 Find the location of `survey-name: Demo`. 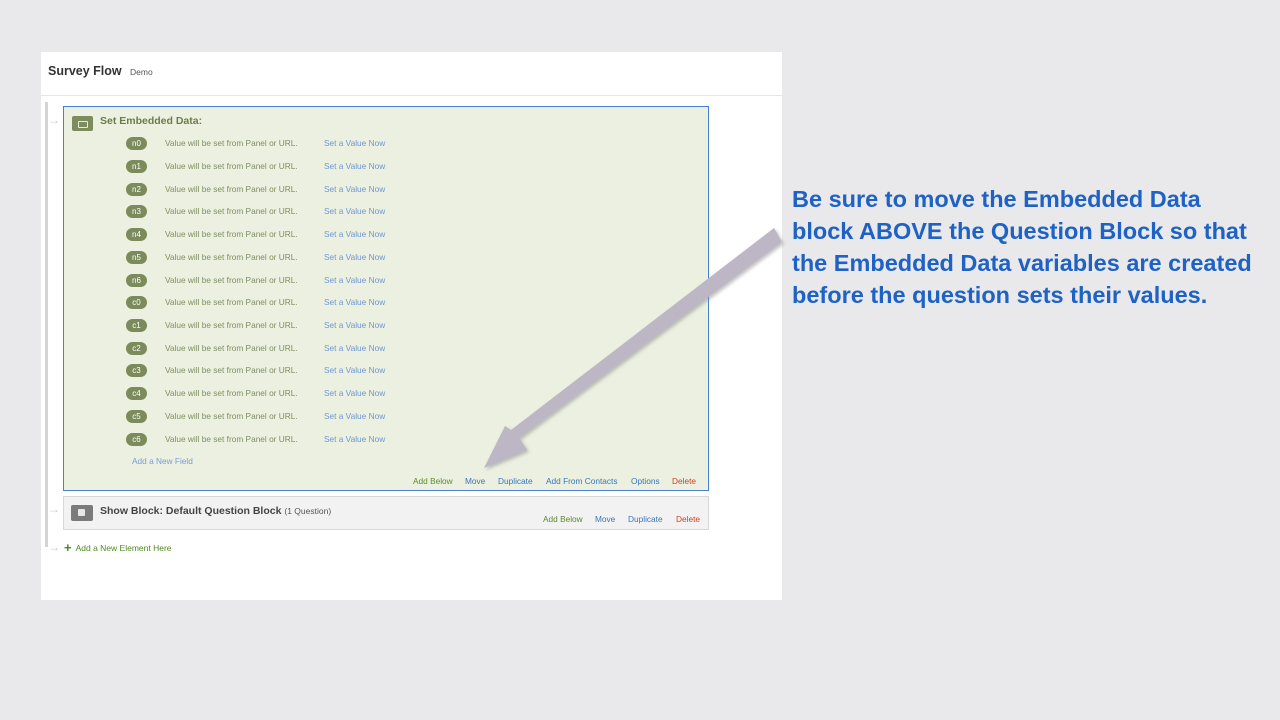

survey-name: Demo is located at coordinates (141, 72).